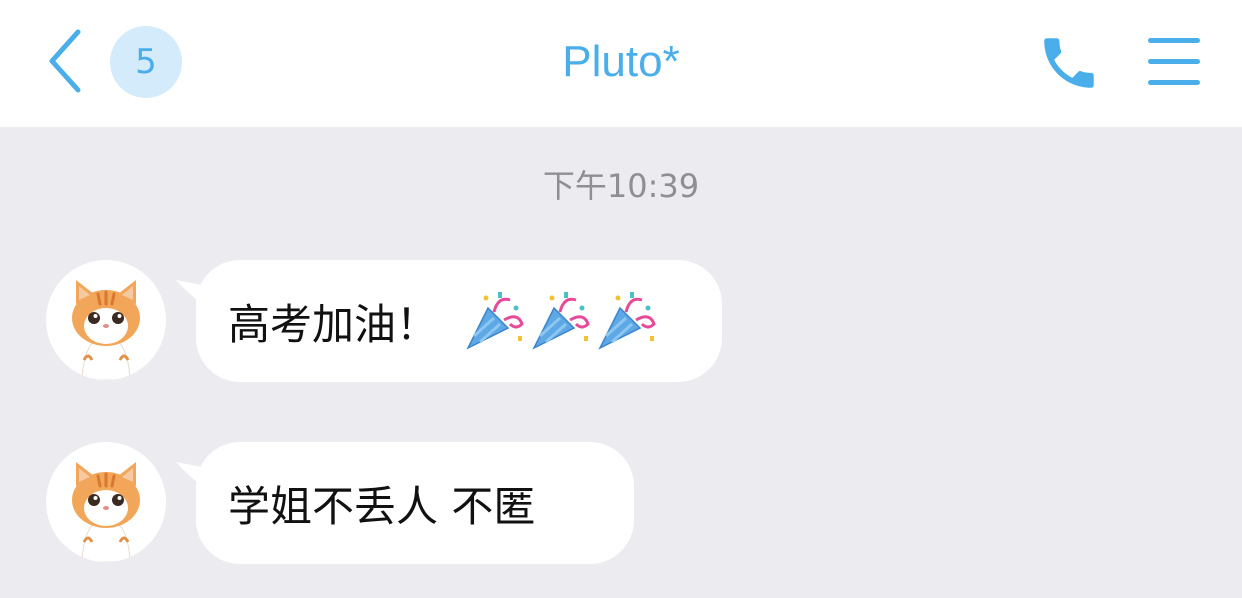  I want to click on chevron-left-icon, so click(65, 61).